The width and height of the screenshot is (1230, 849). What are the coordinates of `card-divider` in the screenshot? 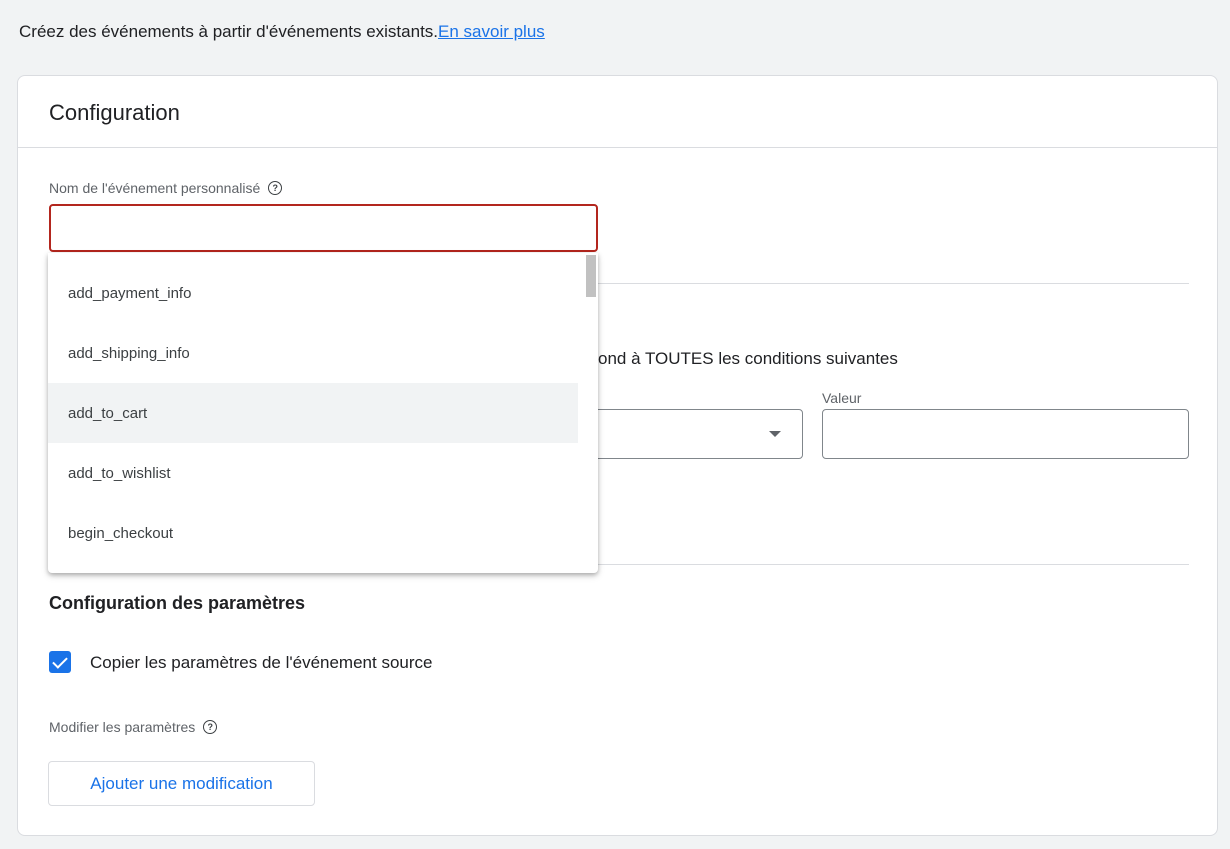 It's located at (617, 147).